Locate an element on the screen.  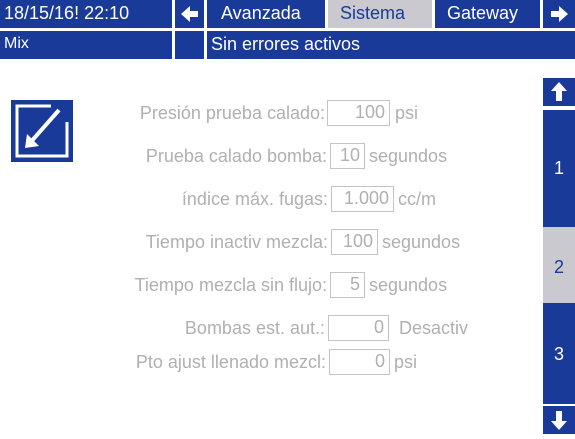
side-tab-1: 1 is located at coordinates (559, 168).